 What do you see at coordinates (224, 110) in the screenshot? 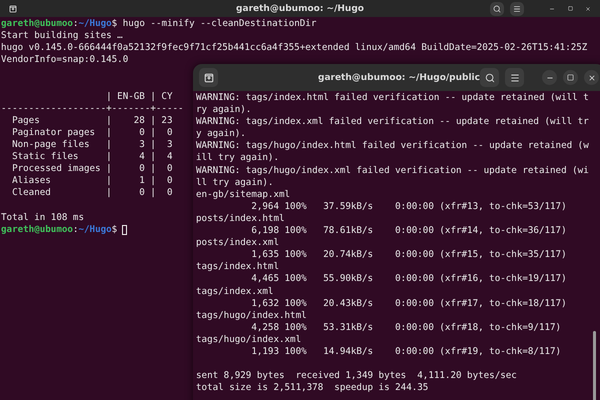
I see `output-line: ry again).` at bounding box center [224, 110].